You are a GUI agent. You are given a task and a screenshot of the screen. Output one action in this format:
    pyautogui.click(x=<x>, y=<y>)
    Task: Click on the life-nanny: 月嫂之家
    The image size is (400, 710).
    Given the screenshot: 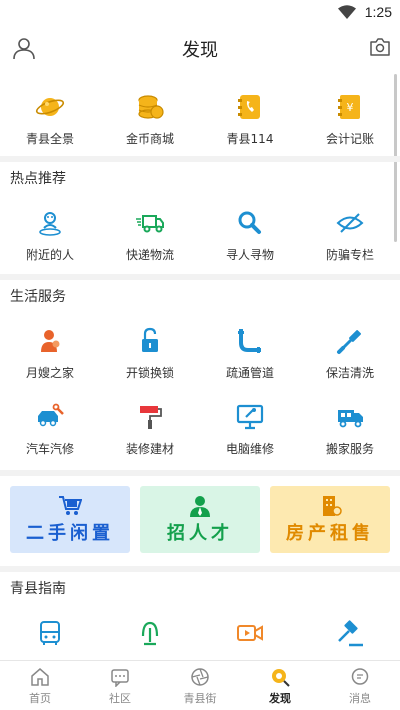 What is the action you would take?
    pyautogui.click(x=50, y=359)
    